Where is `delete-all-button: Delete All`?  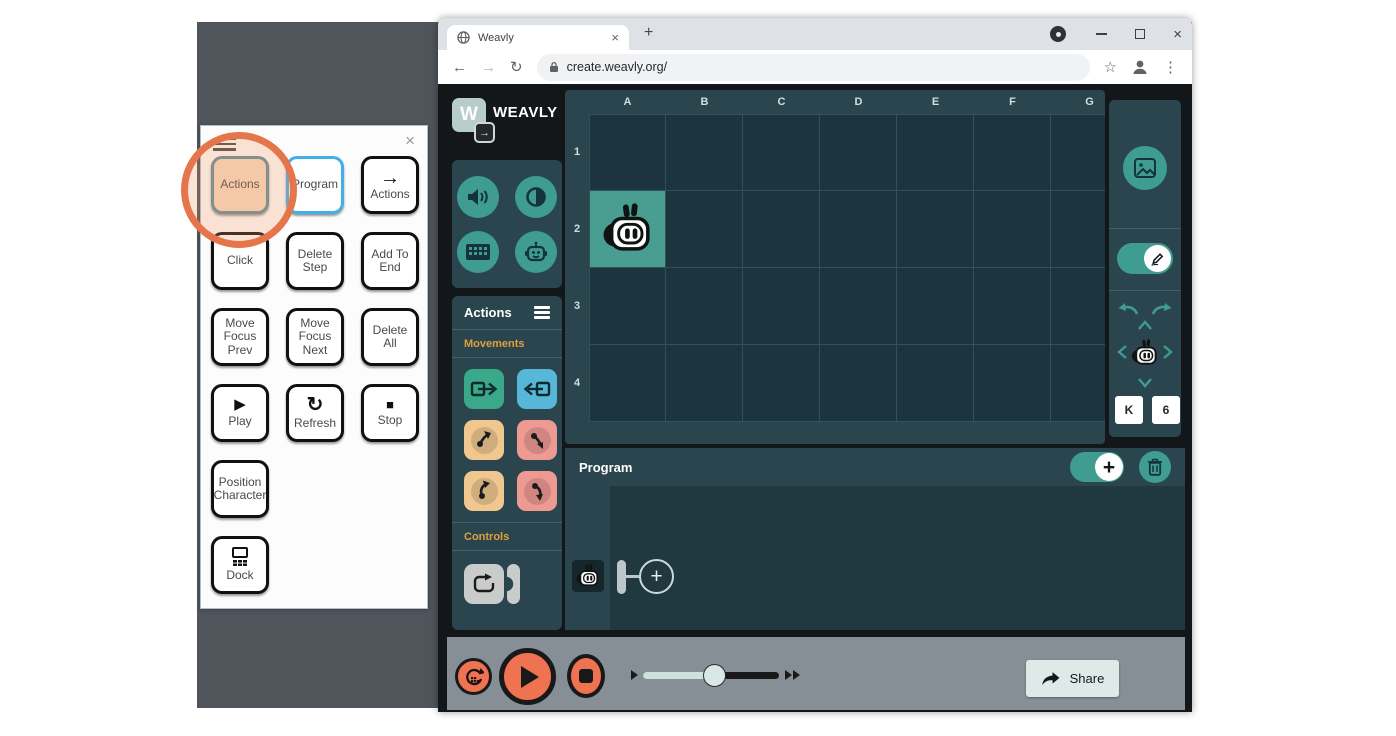 delete-all-button: Delete All is located at coordinates (390, 337).